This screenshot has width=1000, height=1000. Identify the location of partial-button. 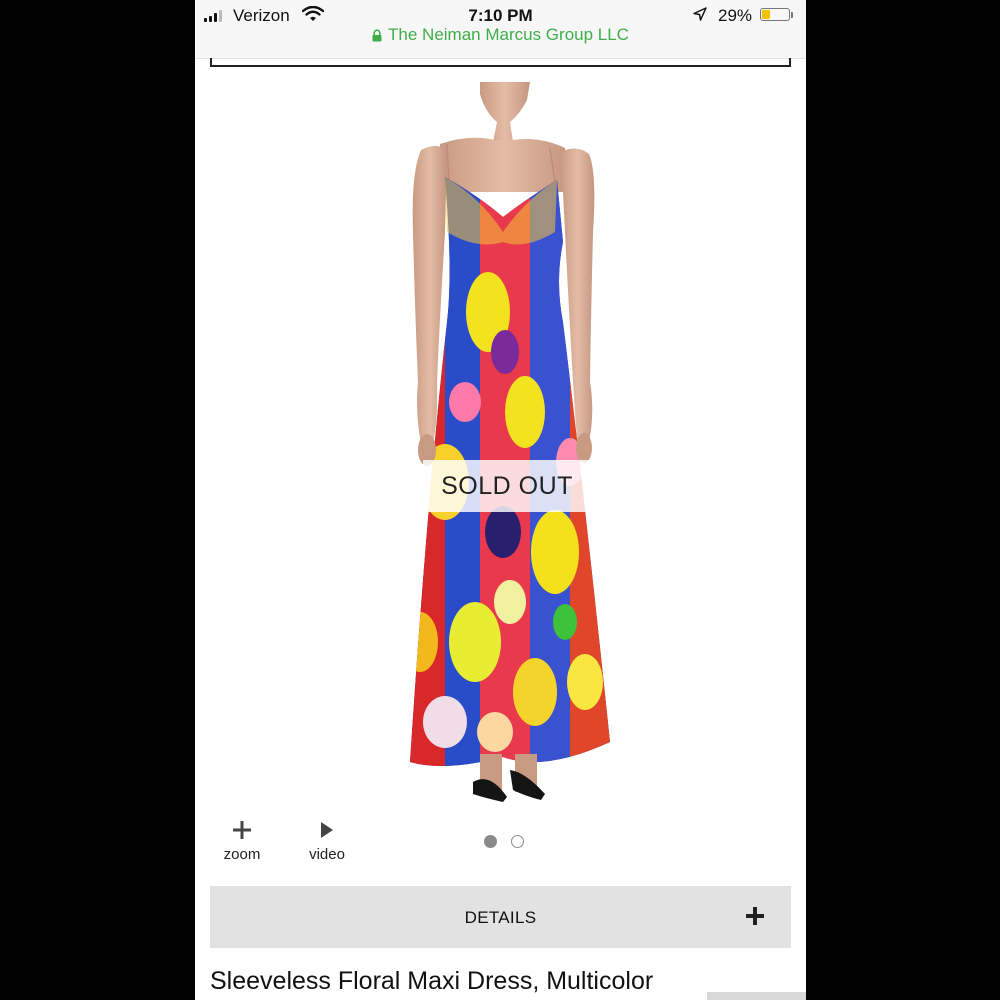
(756, 996).